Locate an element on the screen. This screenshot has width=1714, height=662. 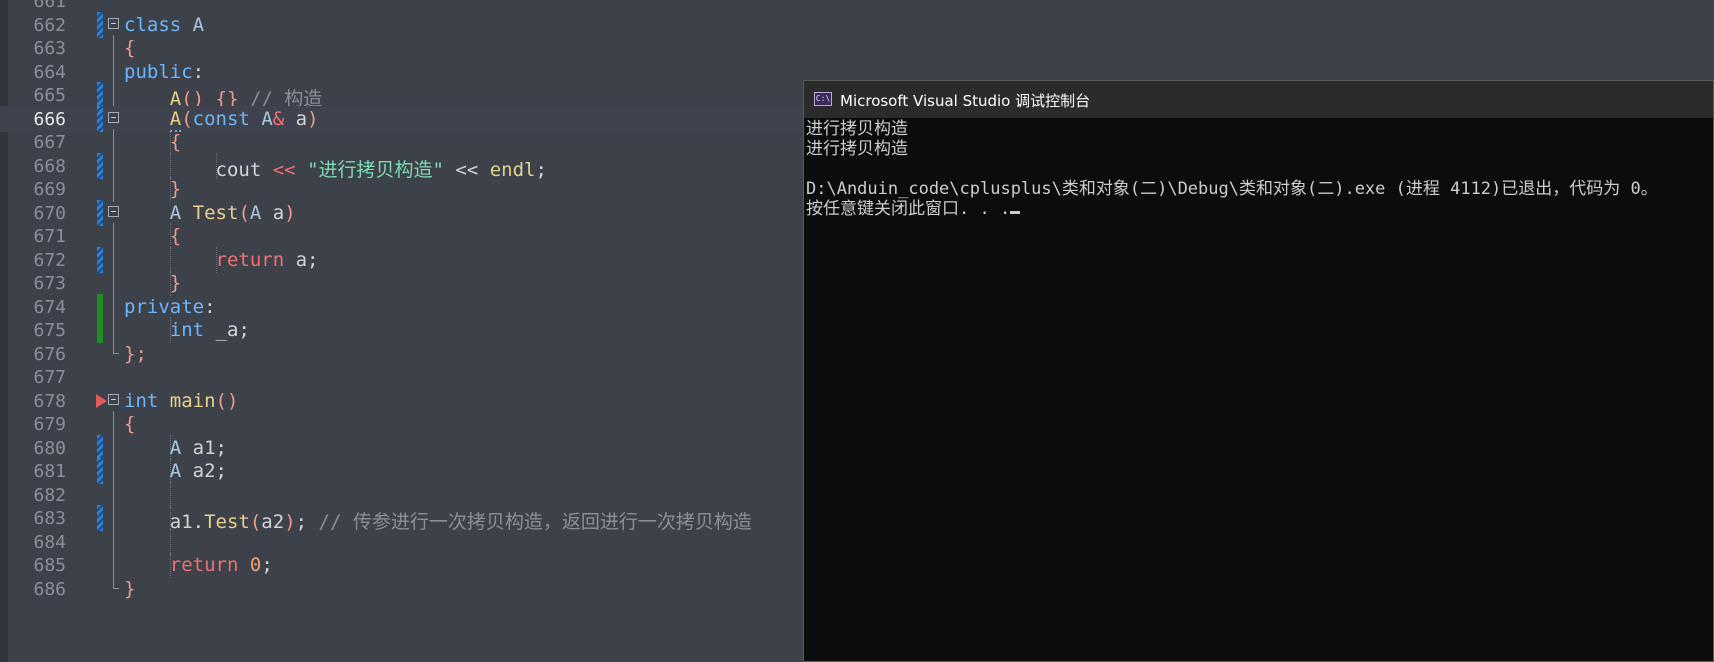
code-text: return a; is located at coordinates (221, 259).